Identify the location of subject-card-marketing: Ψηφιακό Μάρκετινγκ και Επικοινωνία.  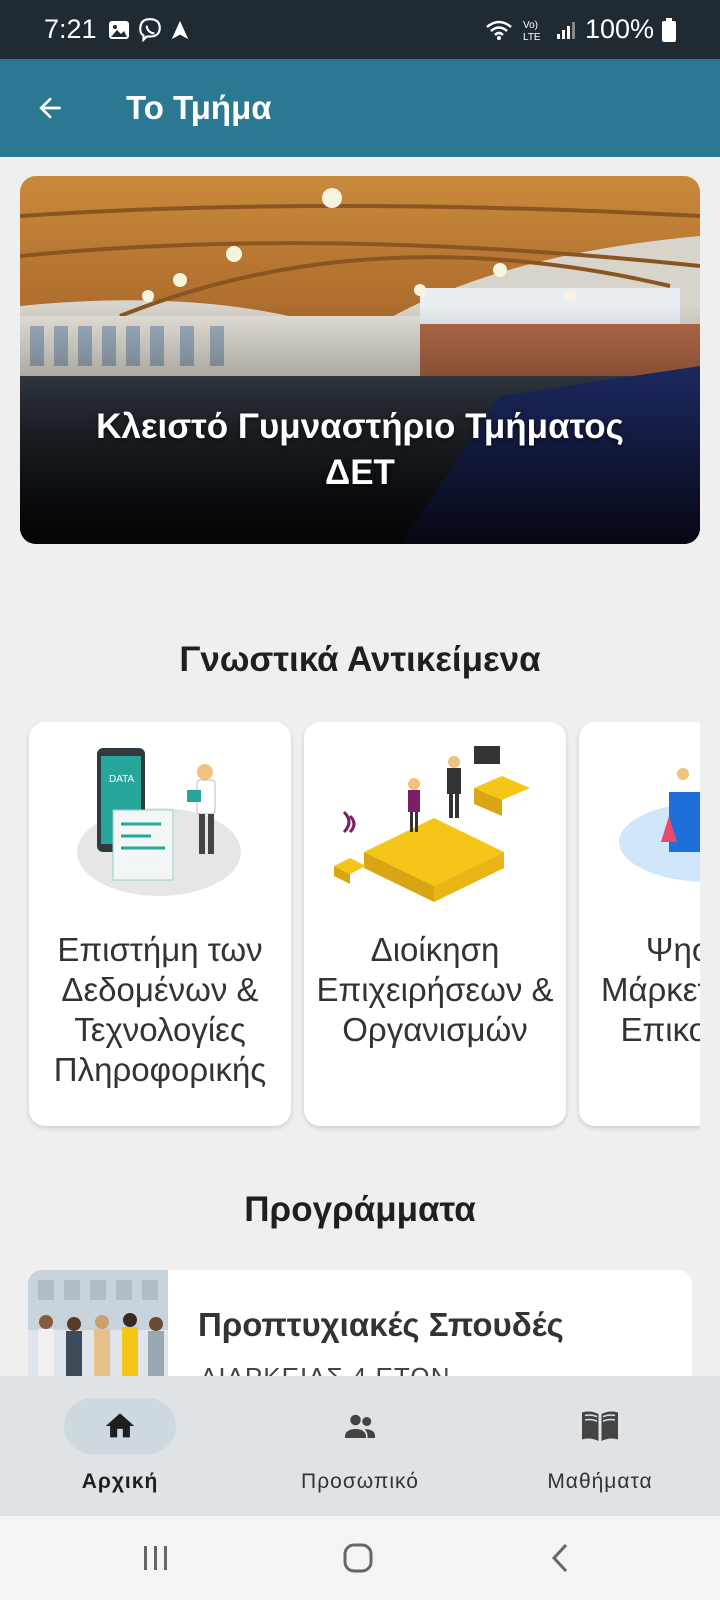
(639, 924).